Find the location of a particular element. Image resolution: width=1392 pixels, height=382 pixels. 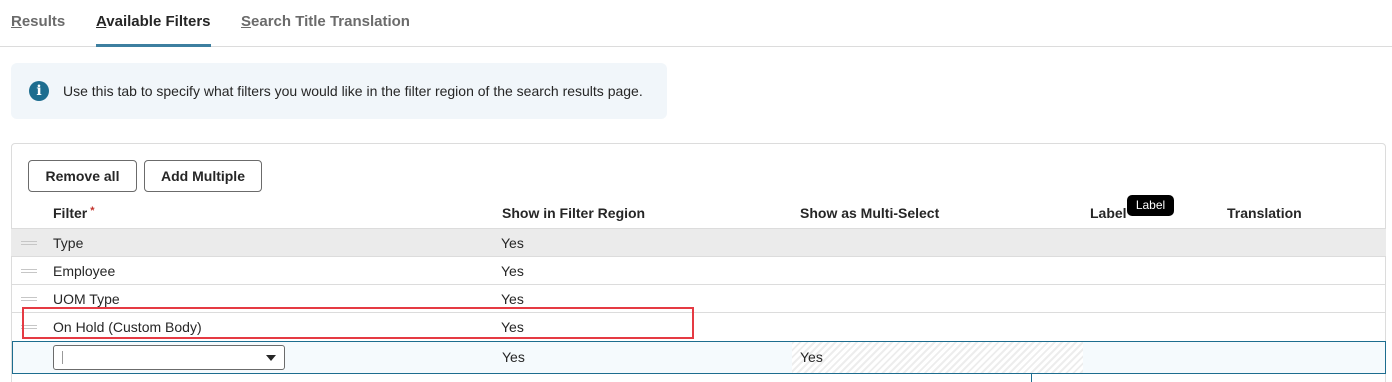

filter-select is located at coordinates (169, 357).